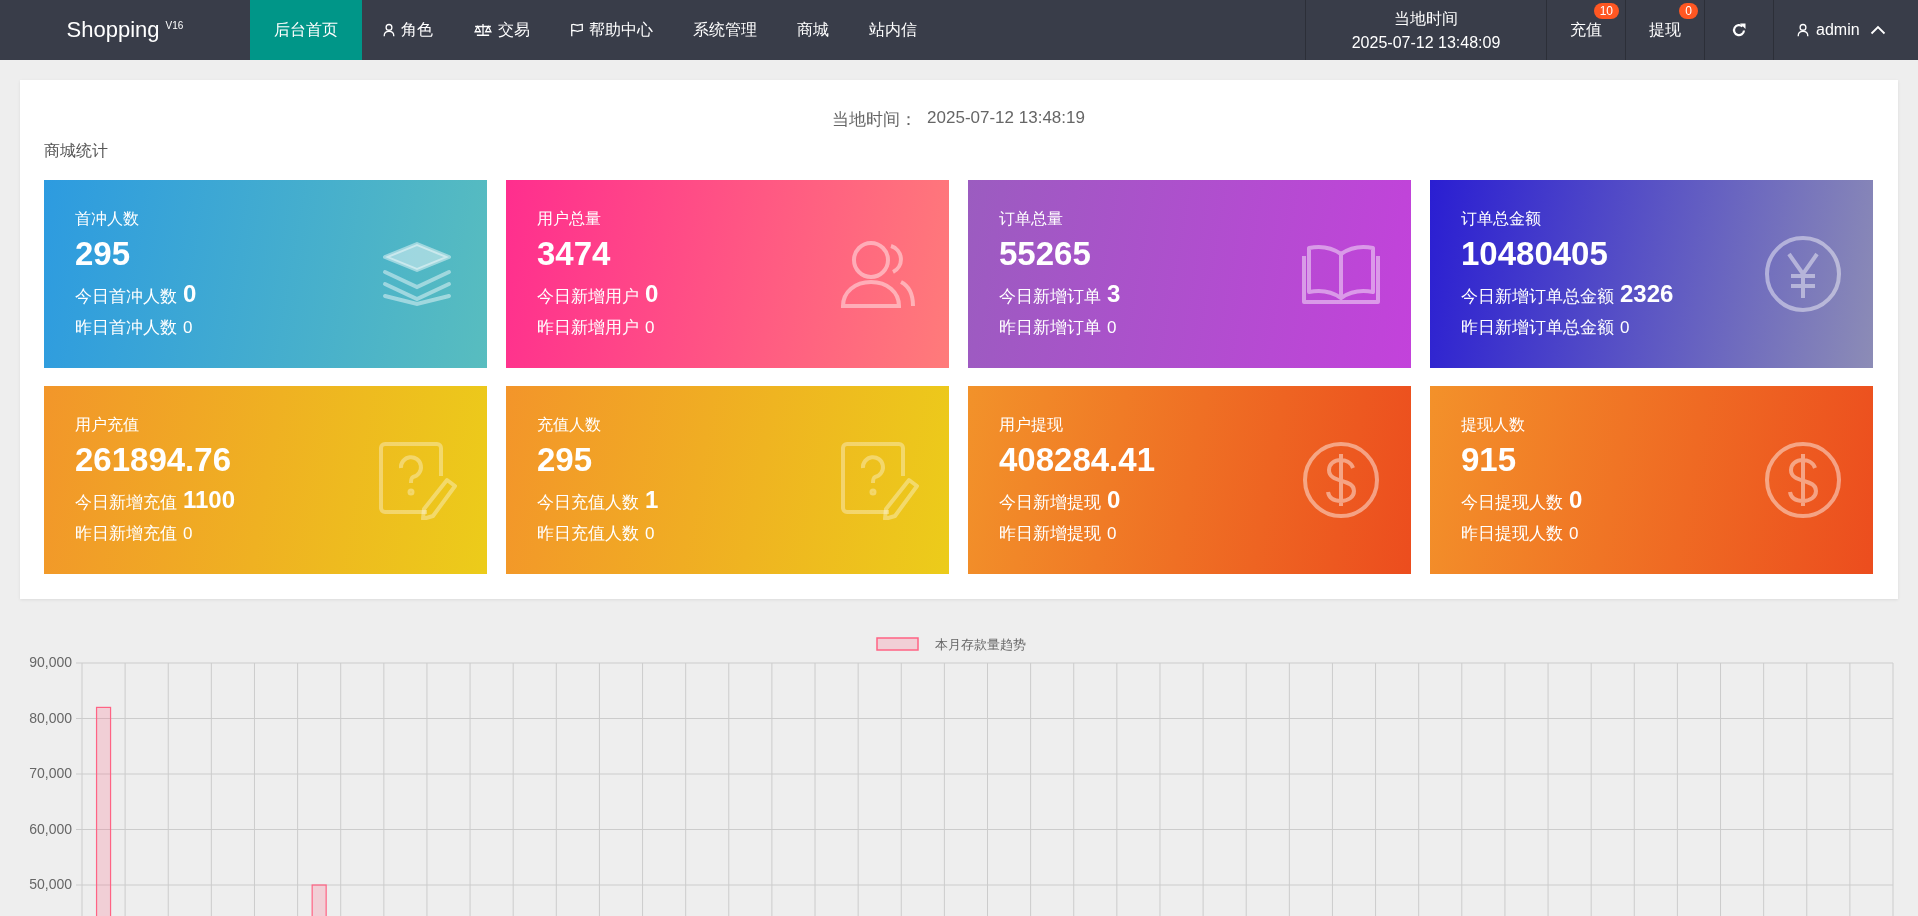 The height and width of the screenshot is (916, 1918). Describe the element at coordinates (1050, 297) in the screenshot. I see `today-label: 今日新增订单` at that location.